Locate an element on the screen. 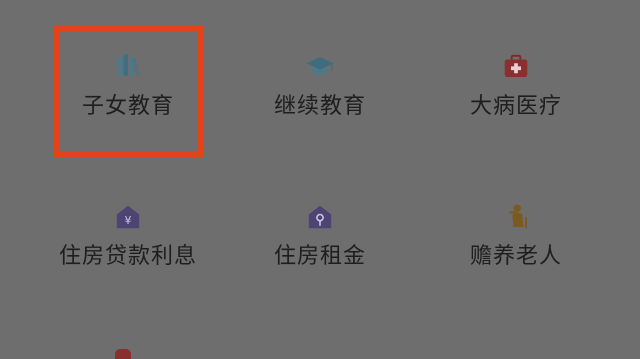  category-label: 赡养老人 is located at coordinates (515, 256).